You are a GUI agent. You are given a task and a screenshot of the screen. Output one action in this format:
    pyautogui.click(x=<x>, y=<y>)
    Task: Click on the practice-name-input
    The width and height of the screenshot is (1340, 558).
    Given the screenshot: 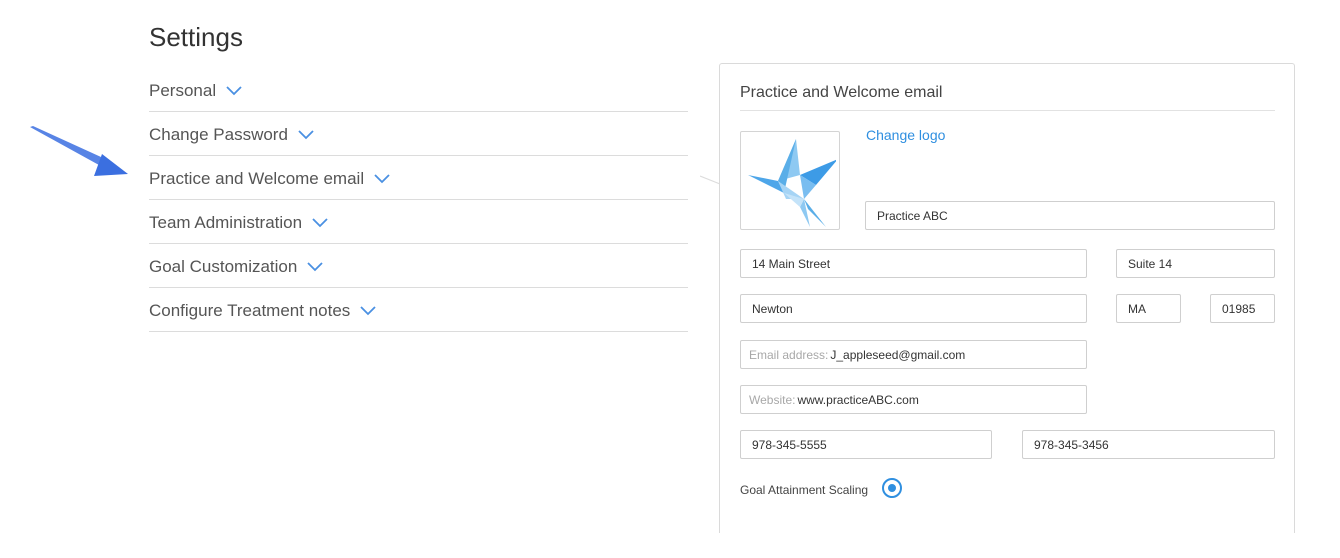 What is the action you would take?
    pyautogui.click(x=1070, y=215)
    